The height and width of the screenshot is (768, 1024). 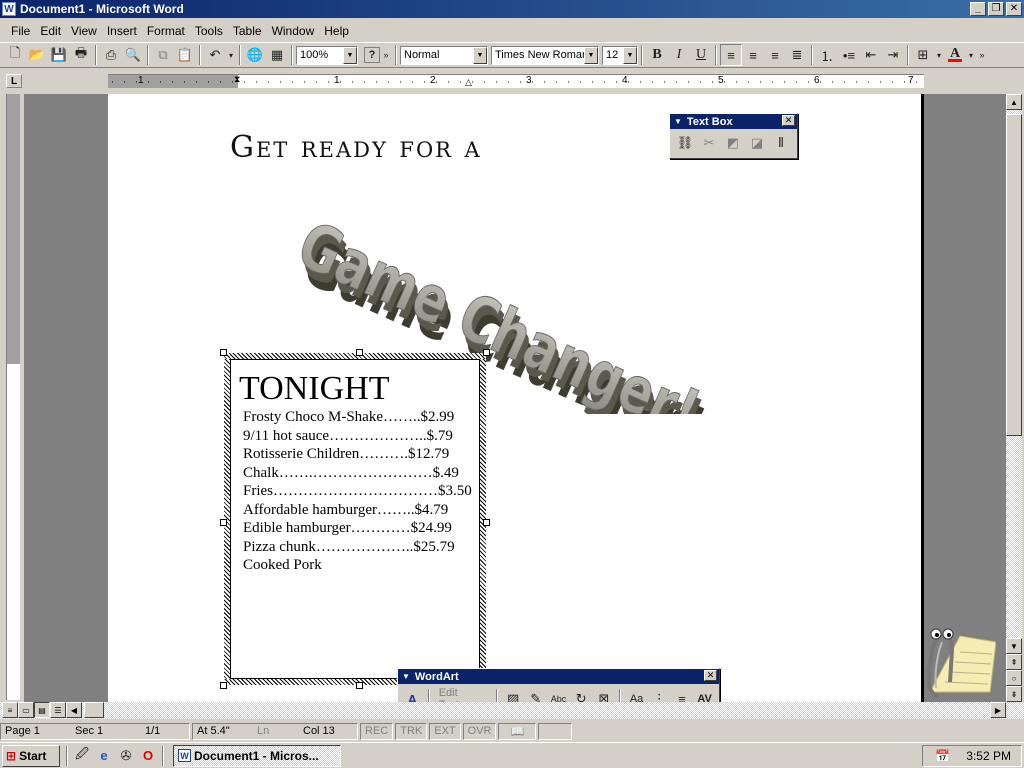 What do you see at coordinates (15, 55) in the screenshot?
I see `new-document-icon: 🗋` at bounding box center [15, 55].